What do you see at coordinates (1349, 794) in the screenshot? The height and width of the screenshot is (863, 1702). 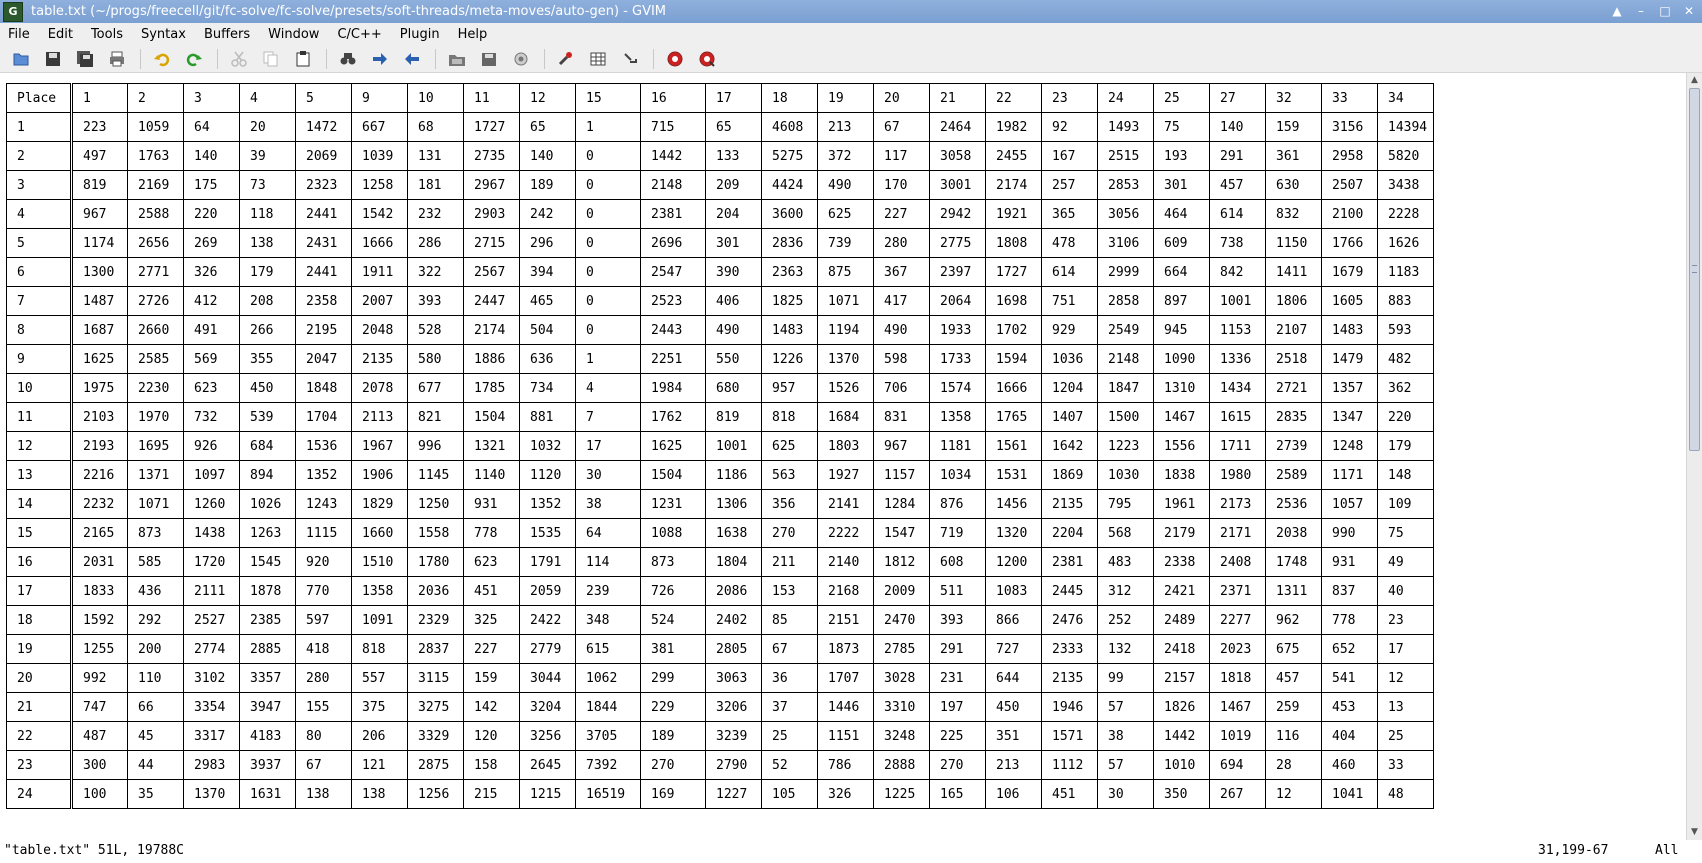 I see `table-cell: 1041` at bounding box center [1349, 794].